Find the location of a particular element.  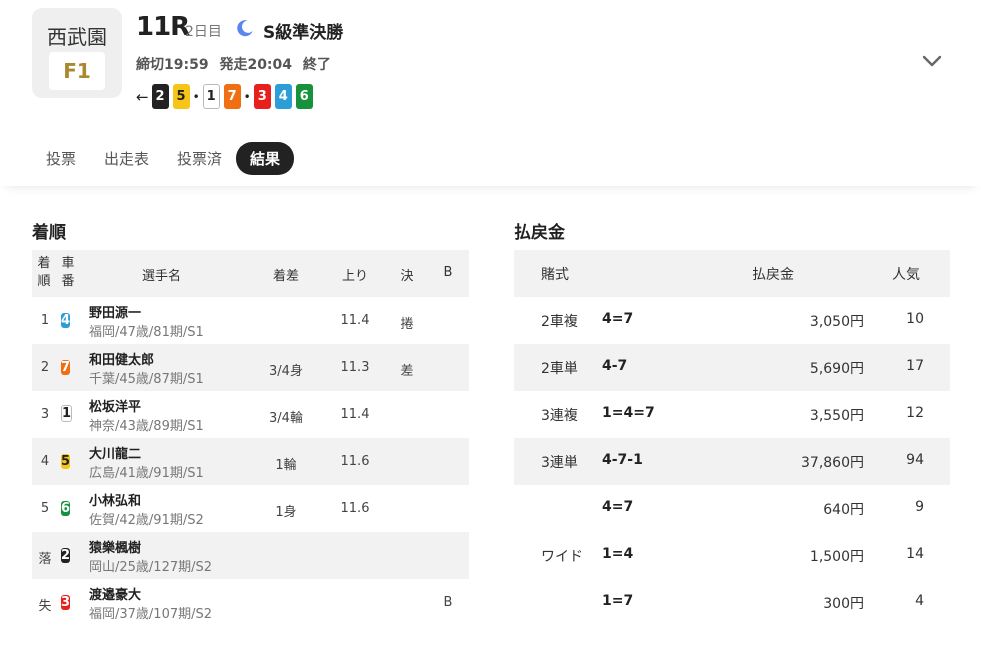

rank: 1 is located at coordinates (45, 320).